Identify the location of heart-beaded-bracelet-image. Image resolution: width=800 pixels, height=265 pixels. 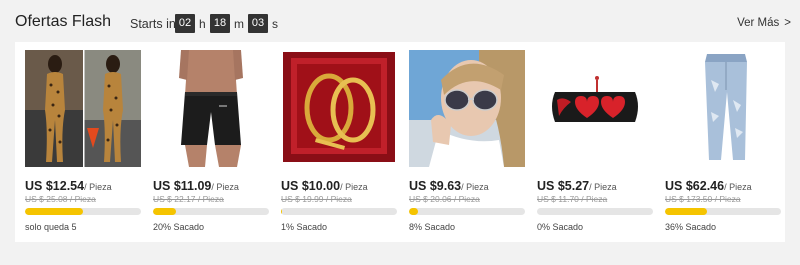
(595, 108).